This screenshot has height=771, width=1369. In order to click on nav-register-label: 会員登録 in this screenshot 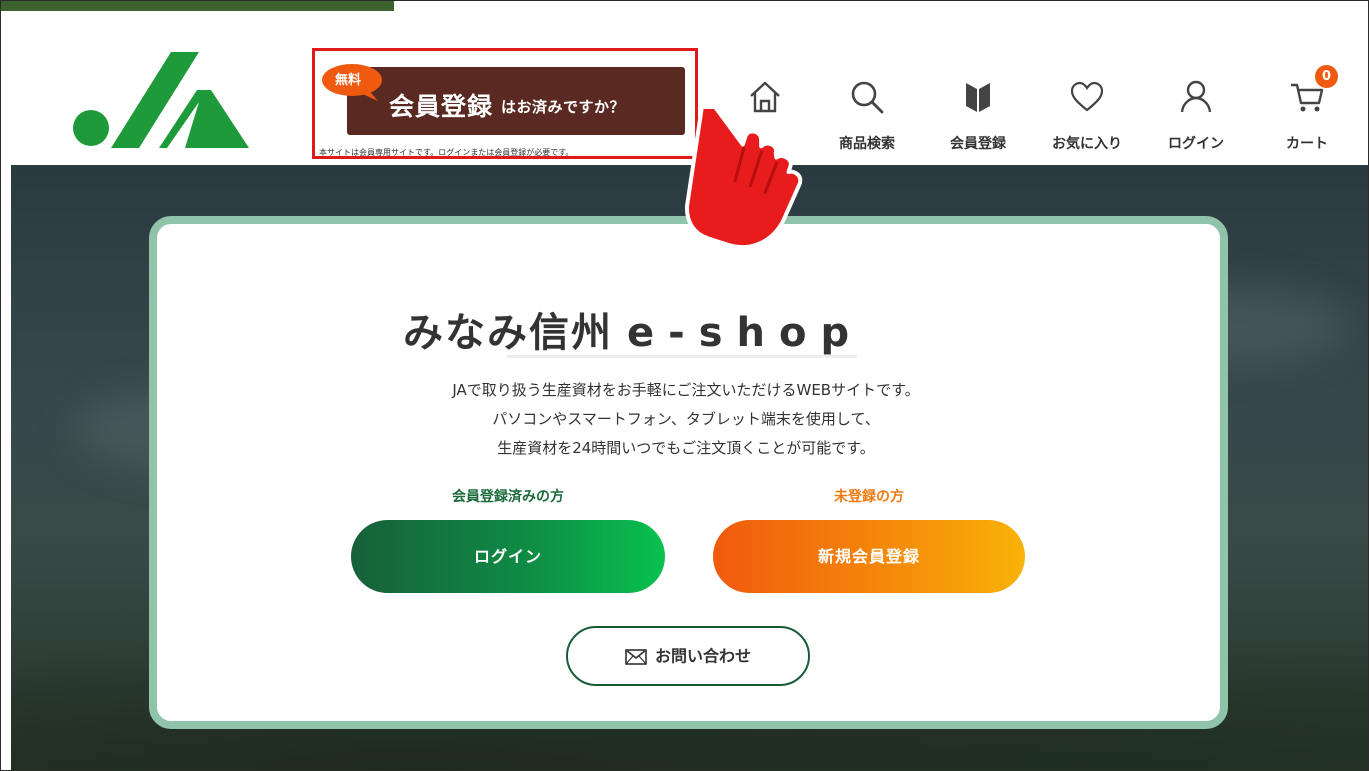, I will do `click(978, 144)`.